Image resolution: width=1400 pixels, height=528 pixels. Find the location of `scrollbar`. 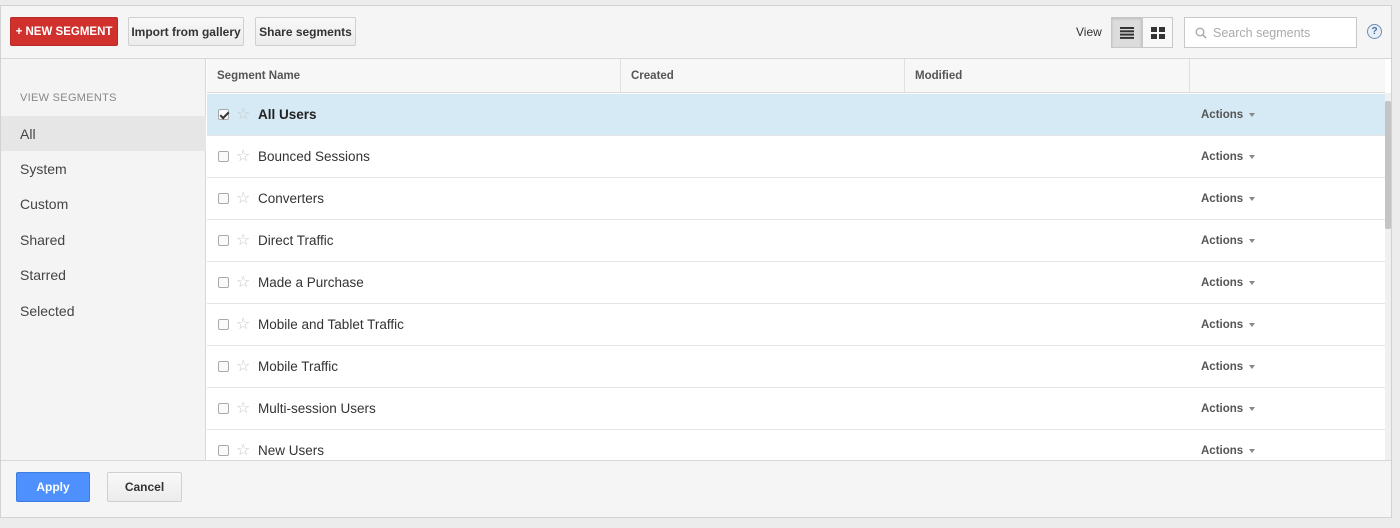

scrollbar is located at coordinates (1388, 276).